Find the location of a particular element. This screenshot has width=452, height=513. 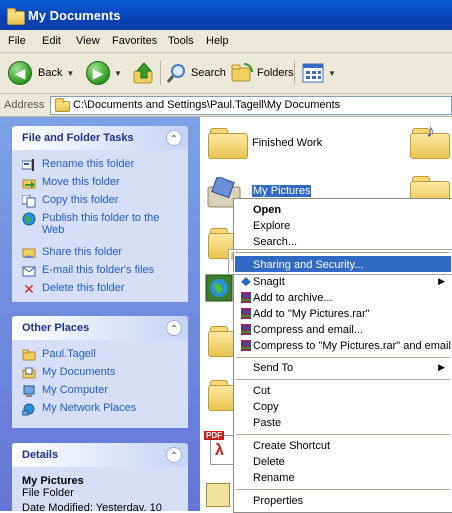

menu-tools: Tools is located at coordinates (181, 41).